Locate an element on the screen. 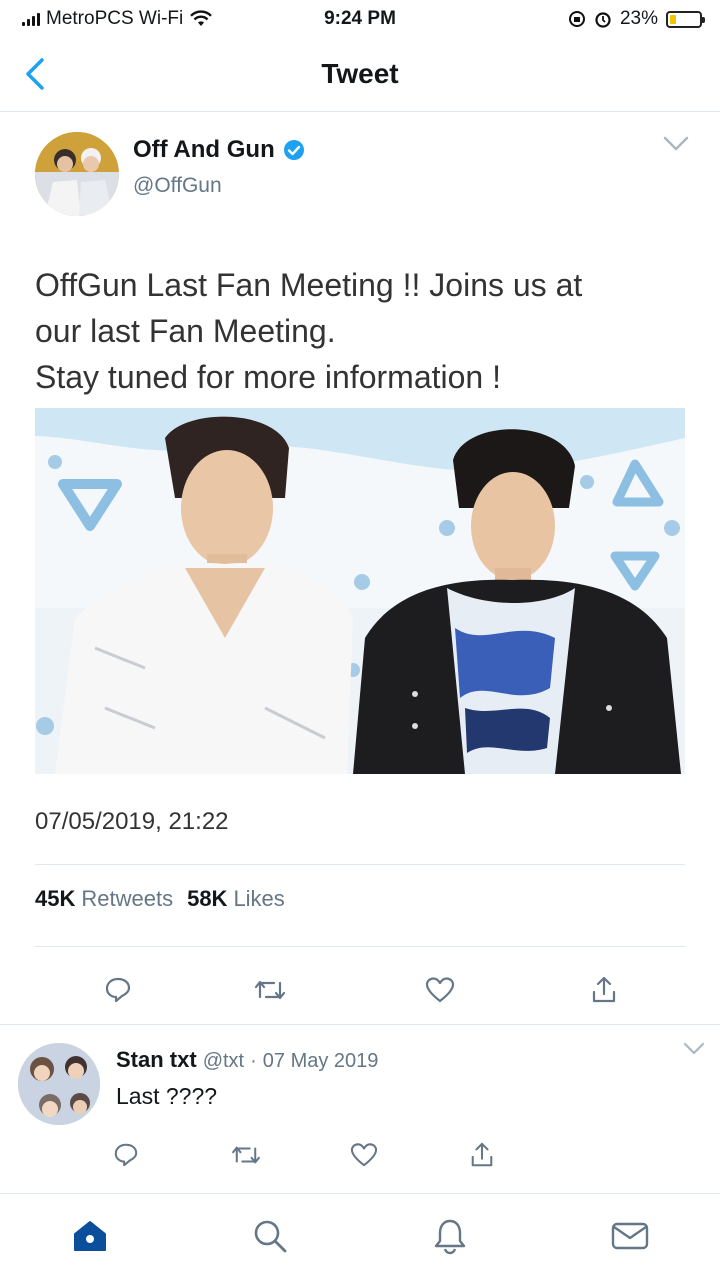 Image resolution: width=720 pixels, height=1279 pixels. tab-bar is located at coordinates (360, 1236).